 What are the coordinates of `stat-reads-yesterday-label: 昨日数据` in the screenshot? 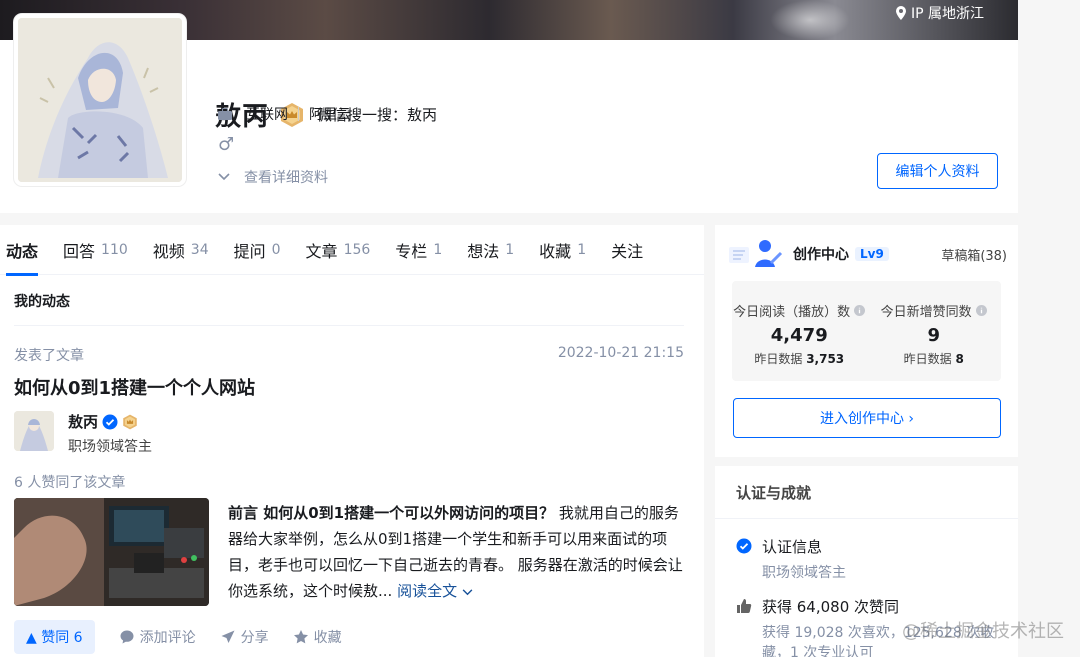 It's located at (778, 359).